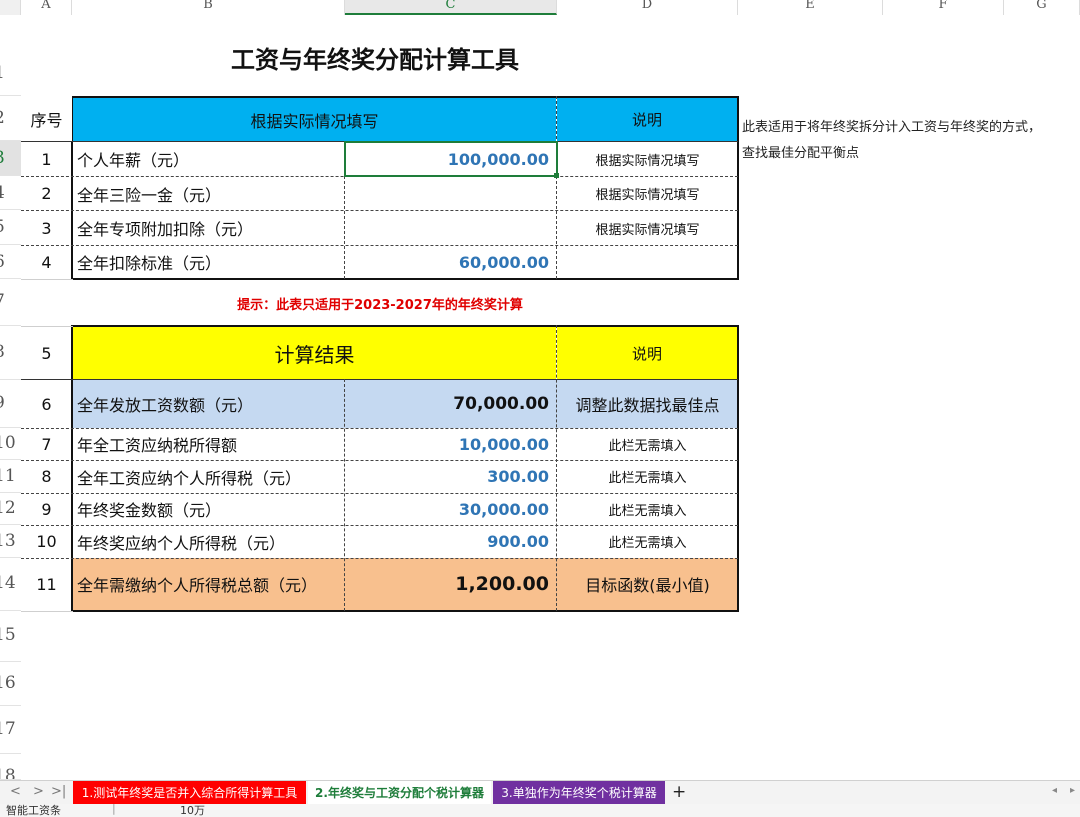 This screenshot has height=817, width=1080. What do you see at coordinates (209, 159) in the screenshot?
I see `input-row-1-label: 个人年薪（元）` at bounding box center [209, 159].